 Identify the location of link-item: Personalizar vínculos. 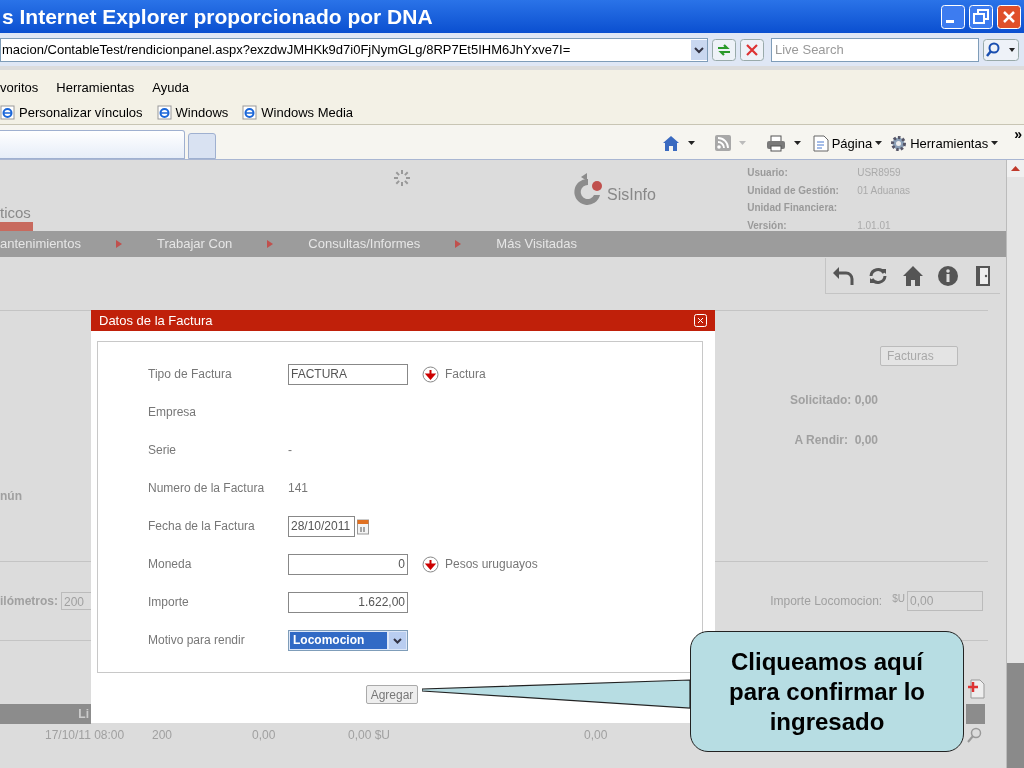
(71, 112).